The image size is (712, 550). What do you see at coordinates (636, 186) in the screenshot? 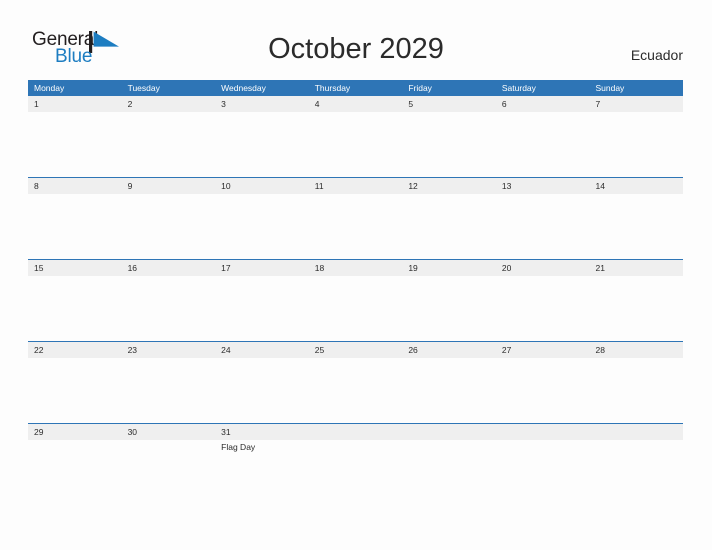
I see `day-number: 14` at bounding box center [636, 186].